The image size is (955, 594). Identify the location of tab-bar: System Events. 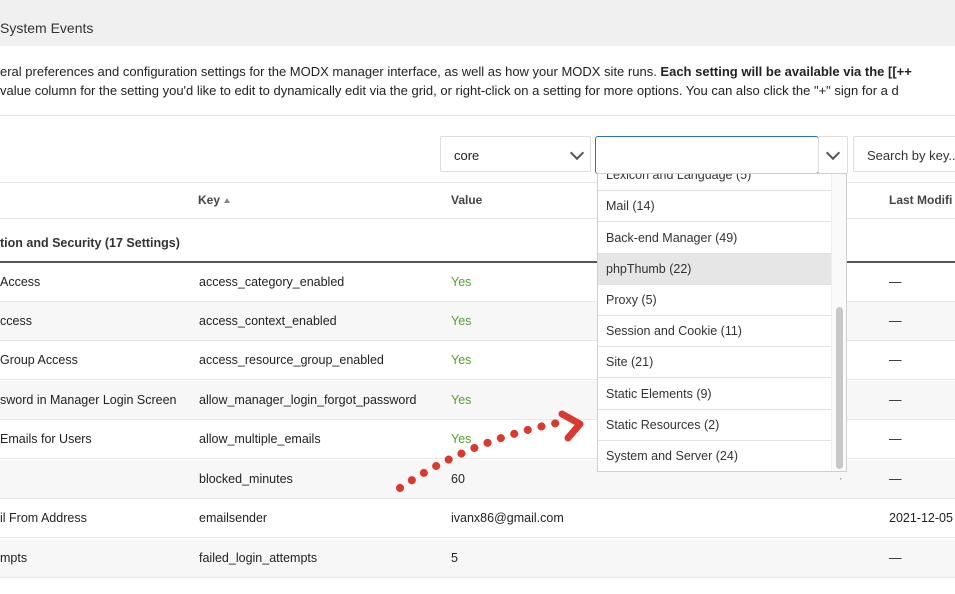
(477, 23).